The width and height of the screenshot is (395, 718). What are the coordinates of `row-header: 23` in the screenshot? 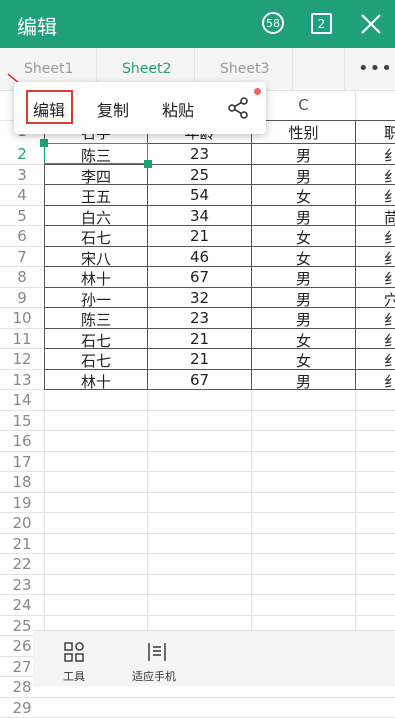 It's located at (22, 585).